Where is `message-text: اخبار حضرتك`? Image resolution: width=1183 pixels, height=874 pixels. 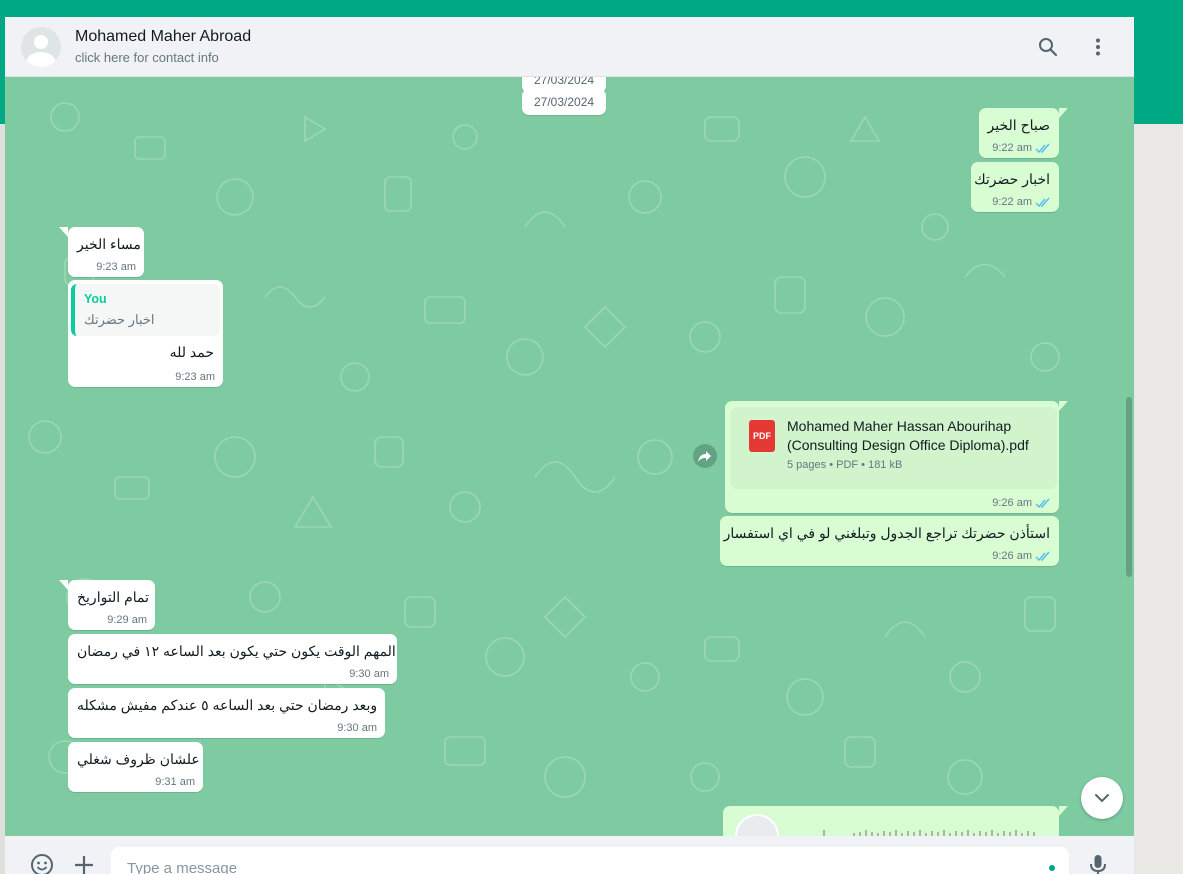 message-text: اخبار حضرتك is located at coordinates (1012, 179).